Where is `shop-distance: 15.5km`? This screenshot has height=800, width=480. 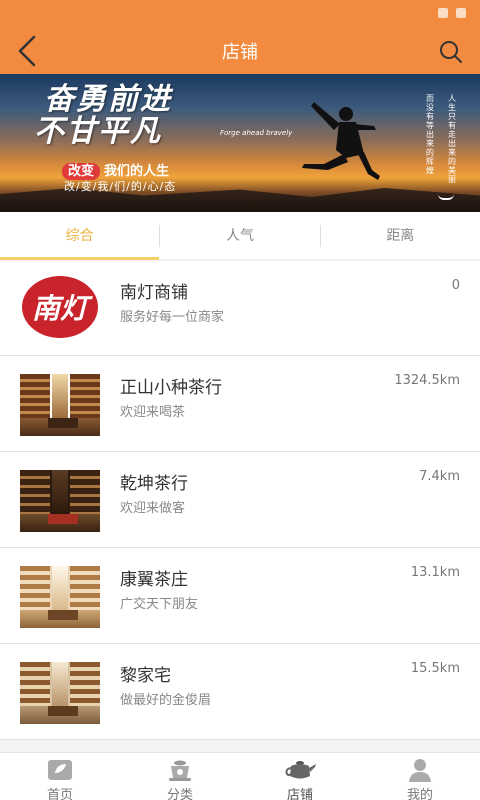
shop-distance: 15.5km is located at coordinates (435, 668).